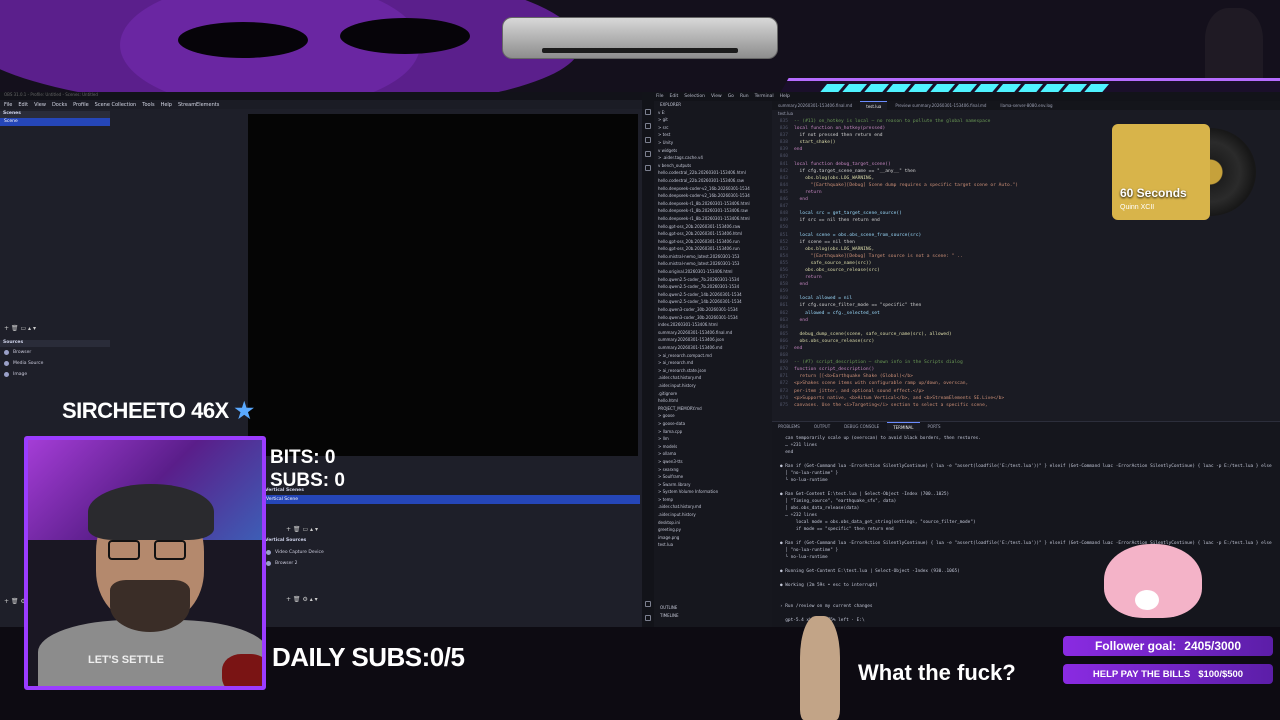 Image resolution: width=1280 pixels, height=720 pixels. I want to click on panel-tab-debug: DEBUG CONSOLE, so click(861, 426).